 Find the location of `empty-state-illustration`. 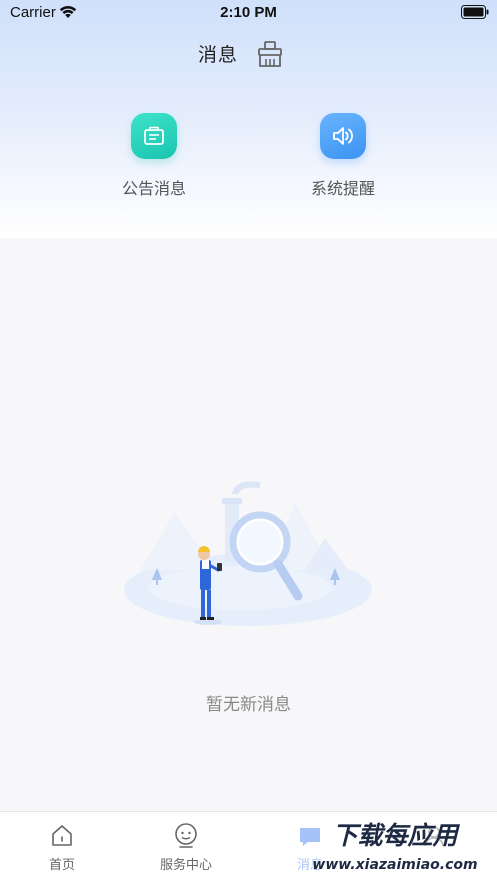

empty-state-illustration is located at coordinates (248, 553).